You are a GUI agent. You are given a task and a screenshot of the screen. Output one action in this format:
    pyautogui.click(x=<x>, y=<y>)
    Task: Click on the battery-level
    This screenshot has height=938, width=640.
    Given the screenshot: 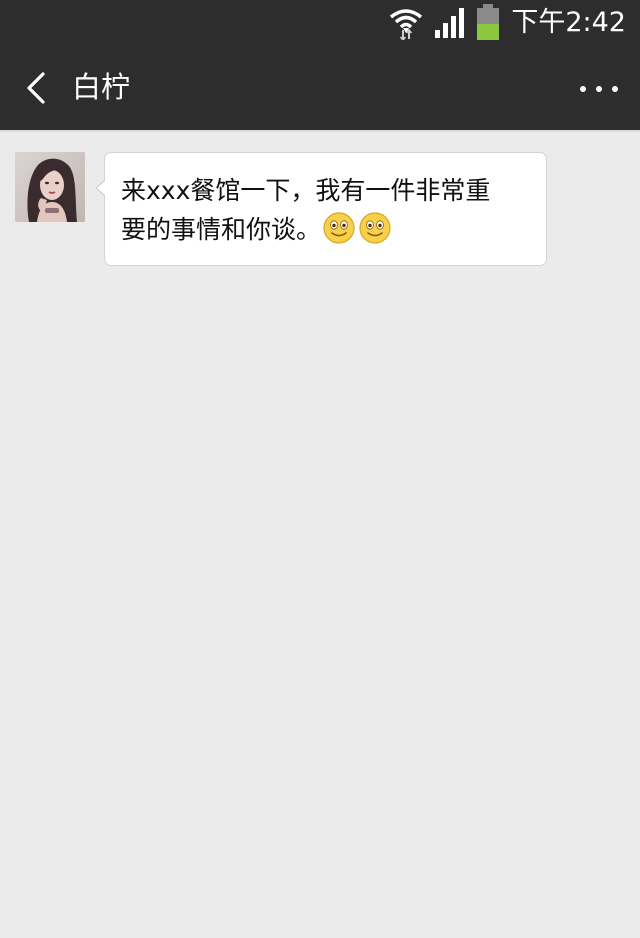 What is the action you would take?
    pyautogui.click(x=488, y=32)
    